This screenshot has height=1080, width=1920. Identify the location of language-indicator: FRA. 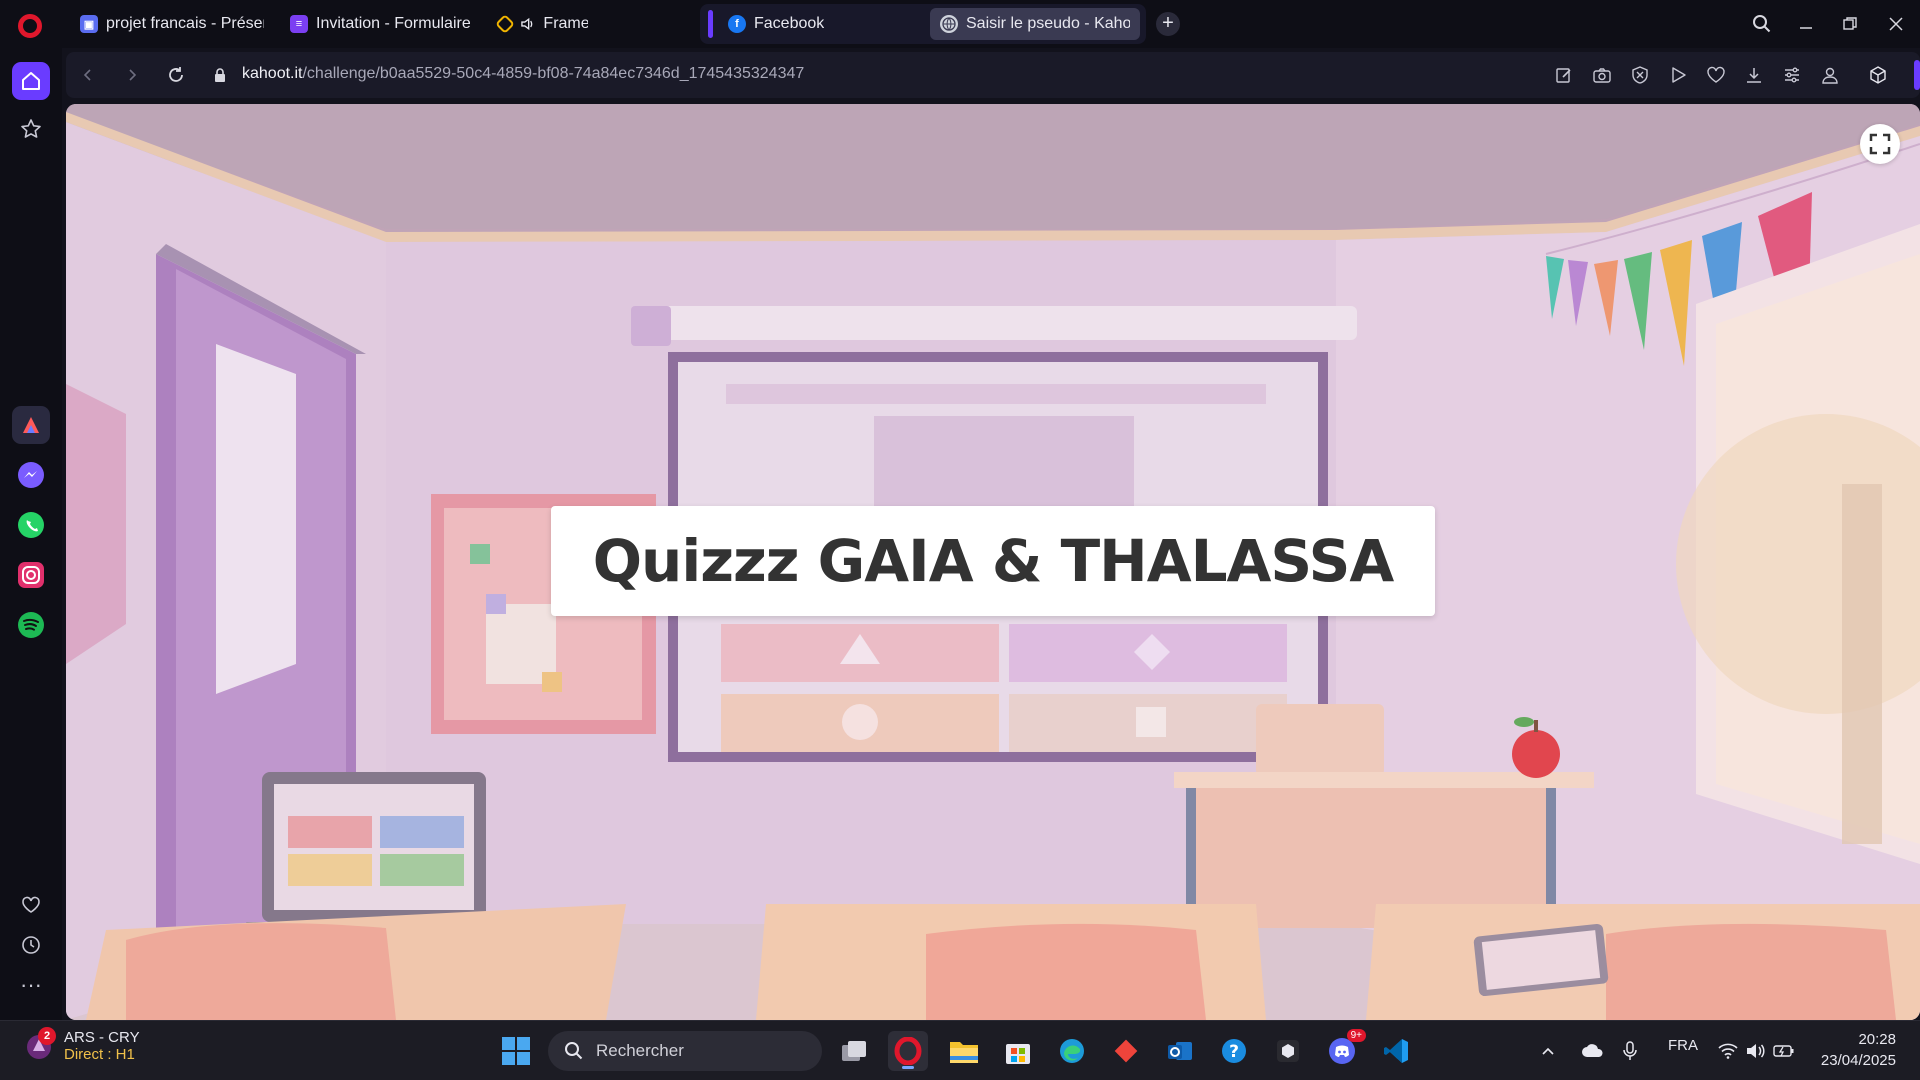
(1683, 1045).